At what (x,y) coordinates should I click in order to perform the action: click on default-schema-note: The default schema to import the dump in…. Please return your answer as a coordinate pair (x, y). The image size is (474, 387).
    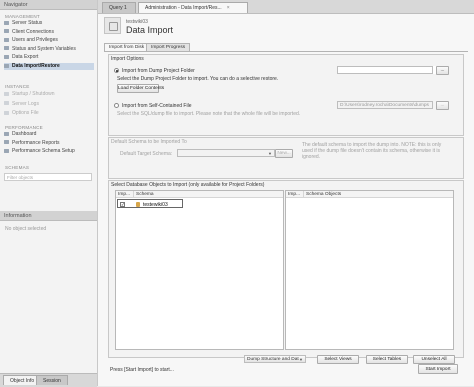
    Looking at the image, I should click on (372, 151).